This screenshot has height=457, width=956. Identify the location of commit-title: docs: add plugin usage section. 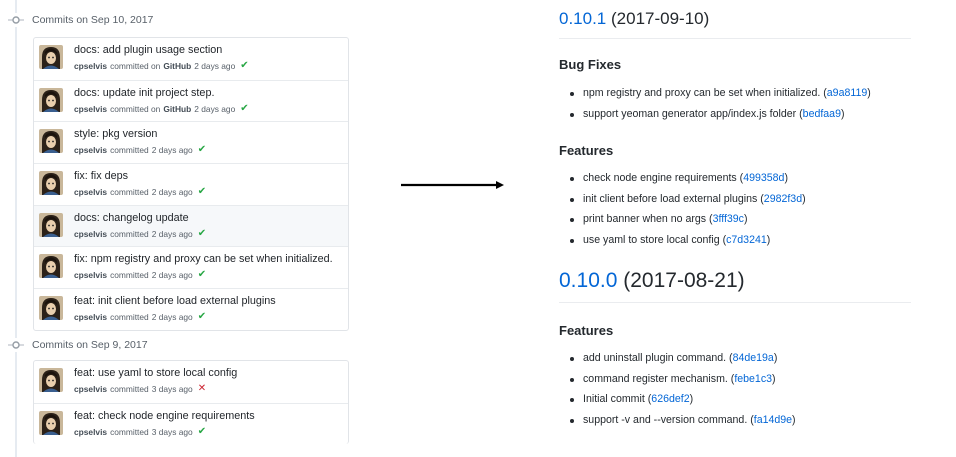
(148, 50).